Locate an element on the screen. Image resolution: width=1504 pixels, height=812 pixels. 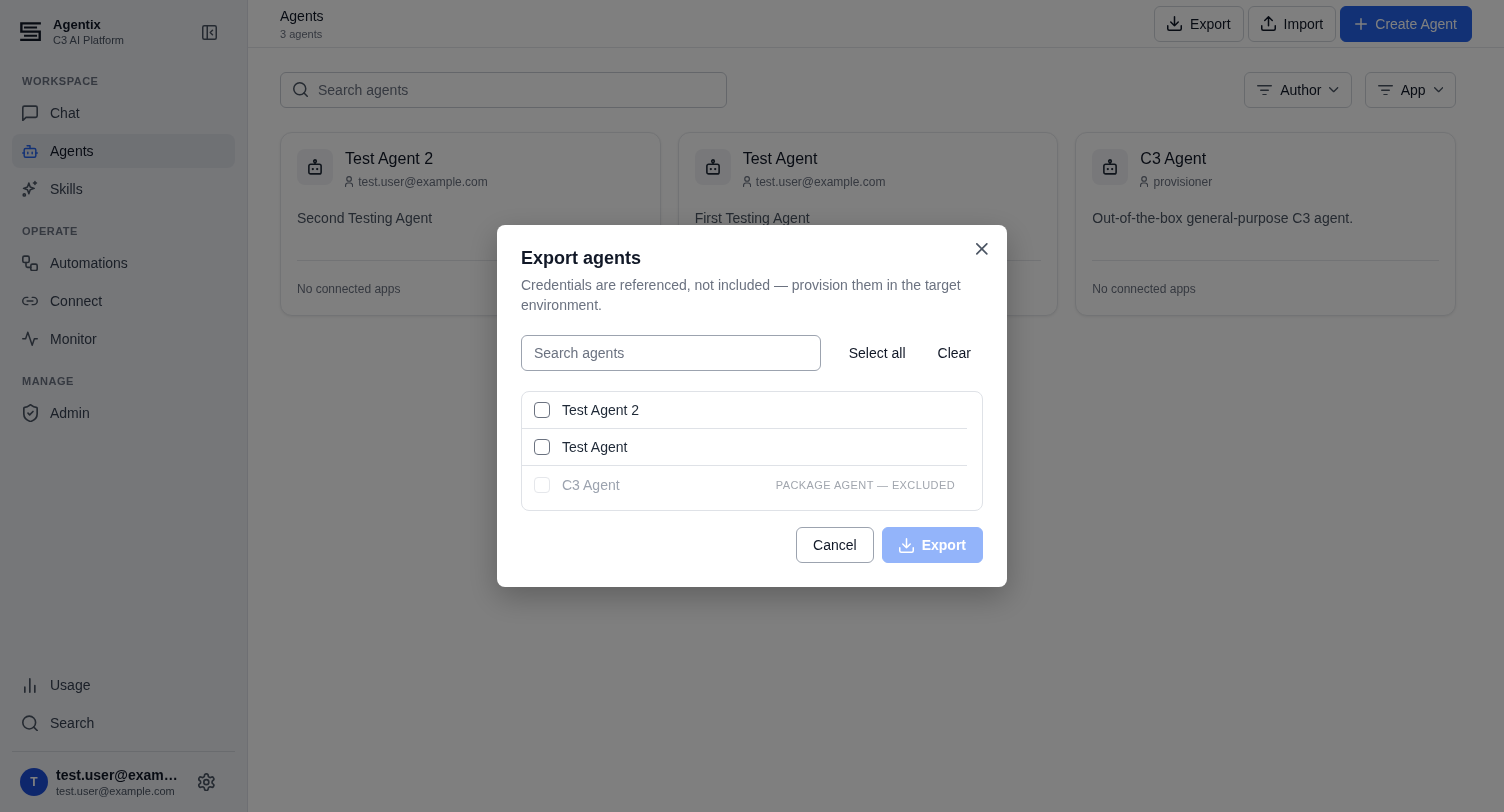
link-icon is located at coordinates (30, 301).